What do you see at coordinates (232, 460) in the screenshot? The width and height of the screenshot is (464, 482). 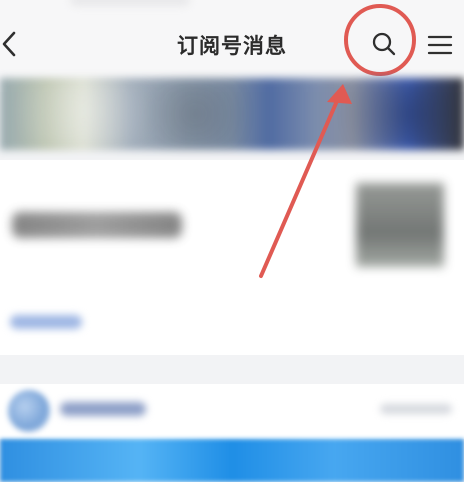 I see `blurred-bottom-image` at bounding box center [232, 460].